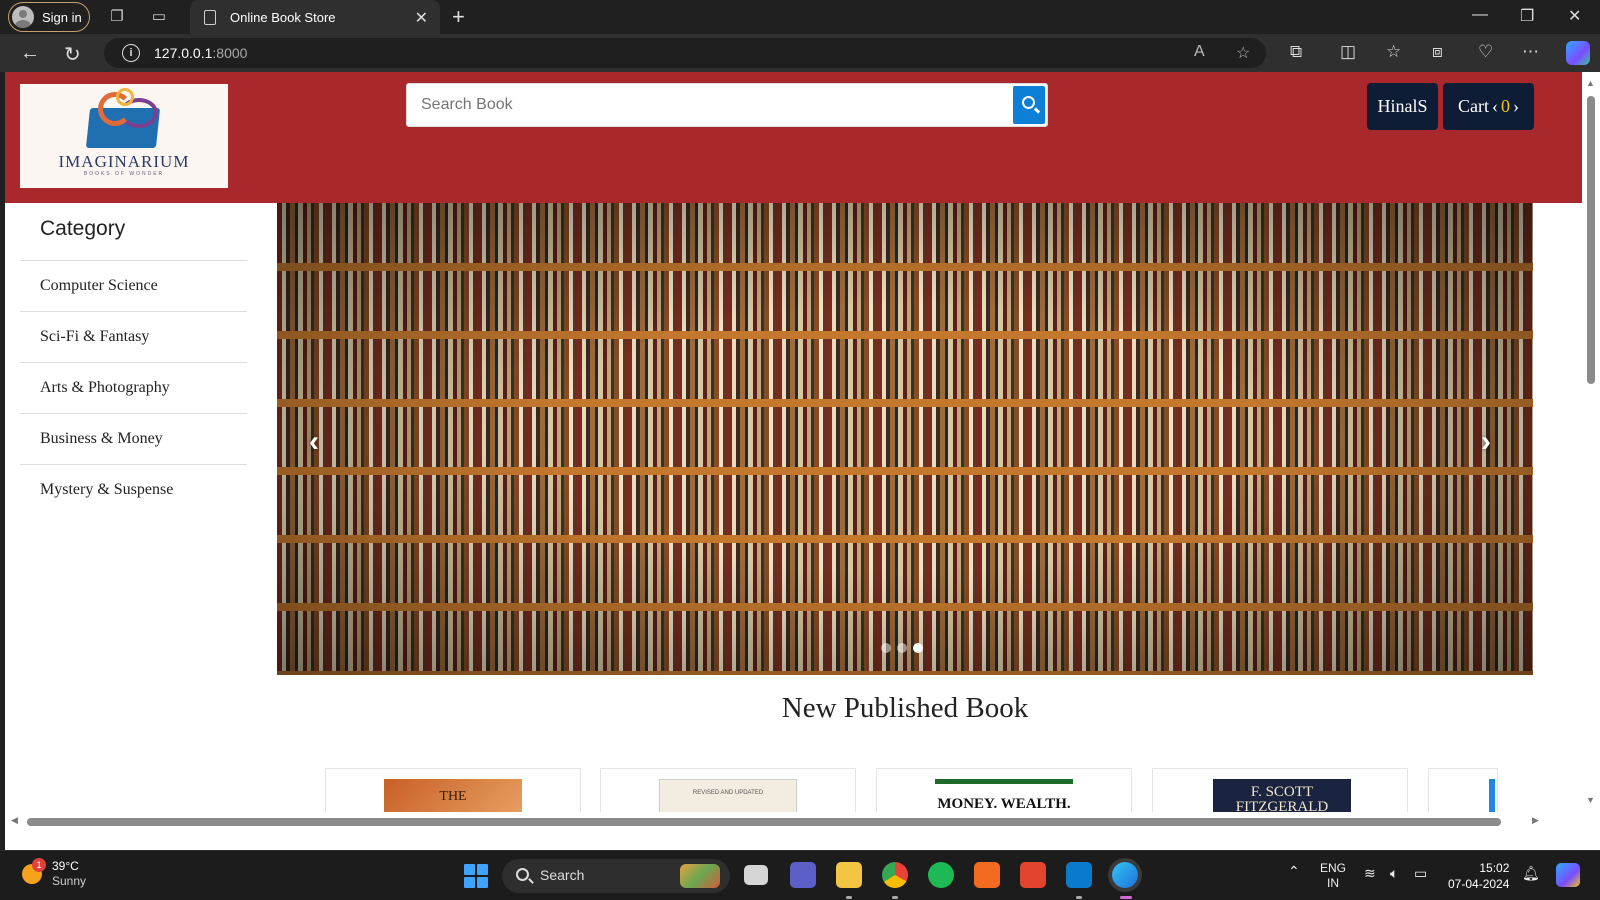 The width and height of the screenshot is (1600, 900). I want to click on notification-badge: 1, so click(39, 865).